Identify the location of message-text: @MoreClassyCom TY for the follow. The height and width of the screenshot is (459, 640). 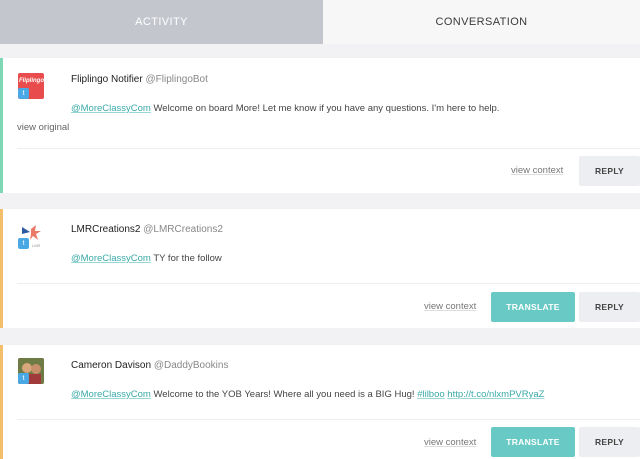
(146, 258).